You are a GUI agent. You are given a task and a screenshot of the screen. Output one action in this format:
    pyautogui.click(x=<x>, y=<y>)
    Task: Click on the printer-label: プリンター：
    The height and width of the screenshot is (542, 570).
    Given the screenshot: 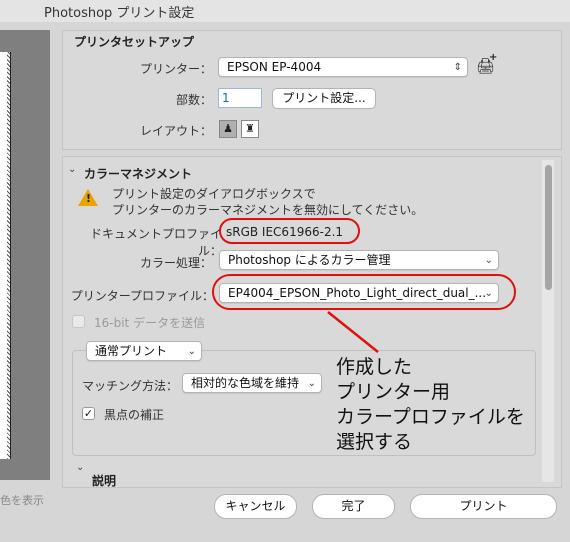 What is the action you would take?
    pyautogui.click(x=175, y=69)
    